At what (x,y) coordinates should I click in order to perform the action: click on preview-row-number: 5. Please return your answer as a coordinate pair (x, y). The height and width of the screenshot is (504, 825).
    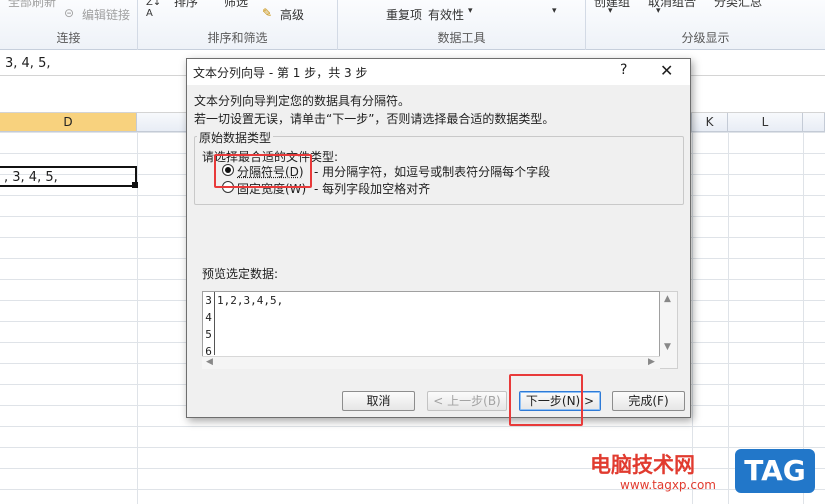
    Looking at the image, I should click on (209, 334).